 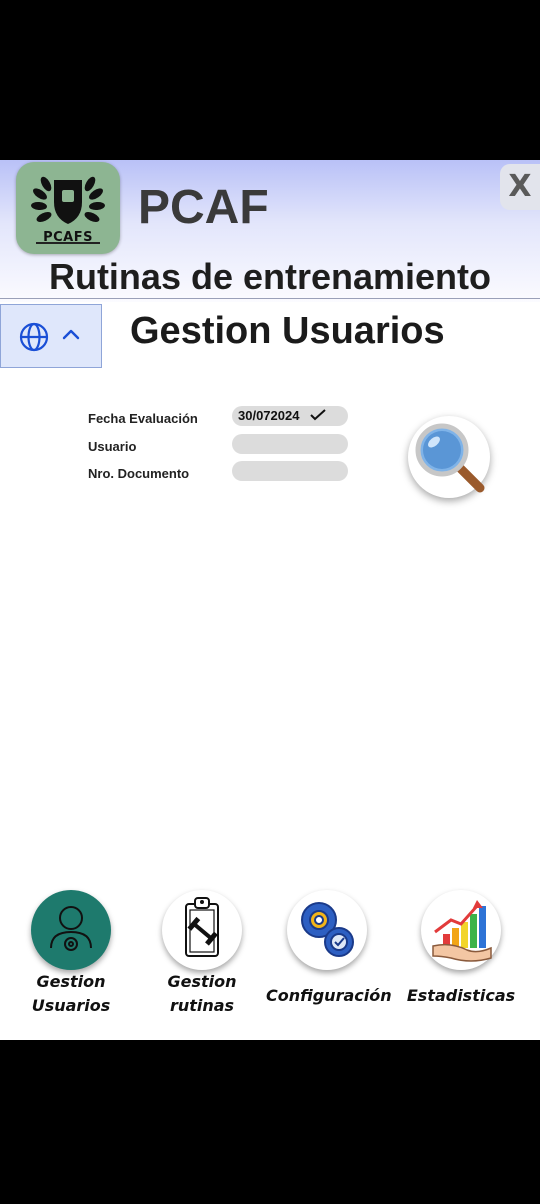 I want to click on nav-configuracion-label: Configuración, so click(x=329, y=995).